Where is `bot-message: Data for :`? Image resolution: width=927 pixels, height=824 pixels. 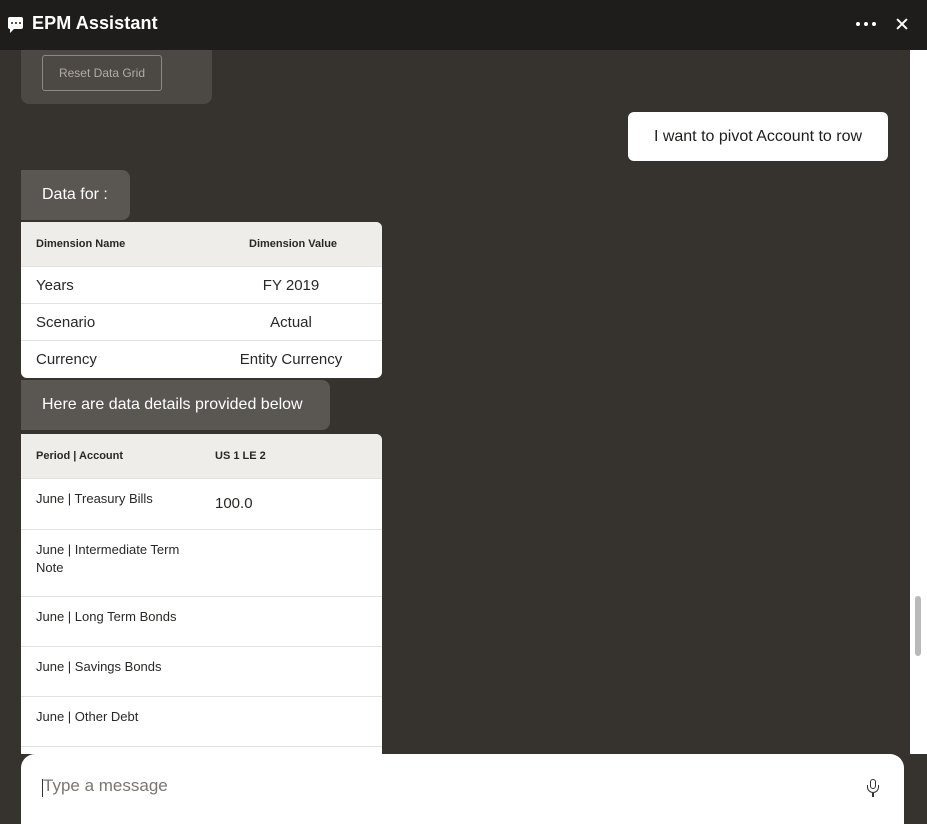 bot-message: Data for : is located at coordinates (75, 195).